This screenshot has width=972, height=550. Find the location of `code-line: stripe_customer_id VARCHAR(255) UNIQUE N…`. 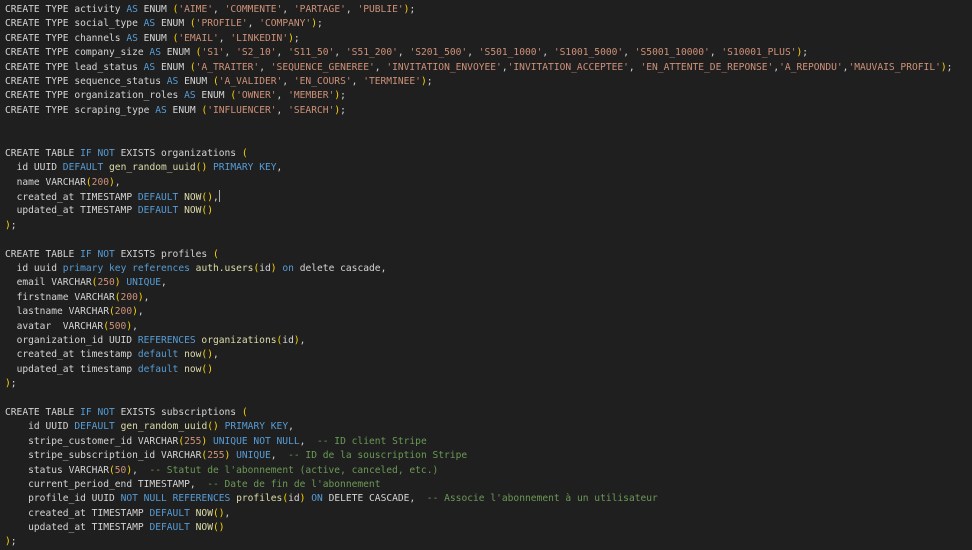

code-line: stripe_customer_id VARCHAR(255) UNIQUE N… is located at coordinates (478, 442).